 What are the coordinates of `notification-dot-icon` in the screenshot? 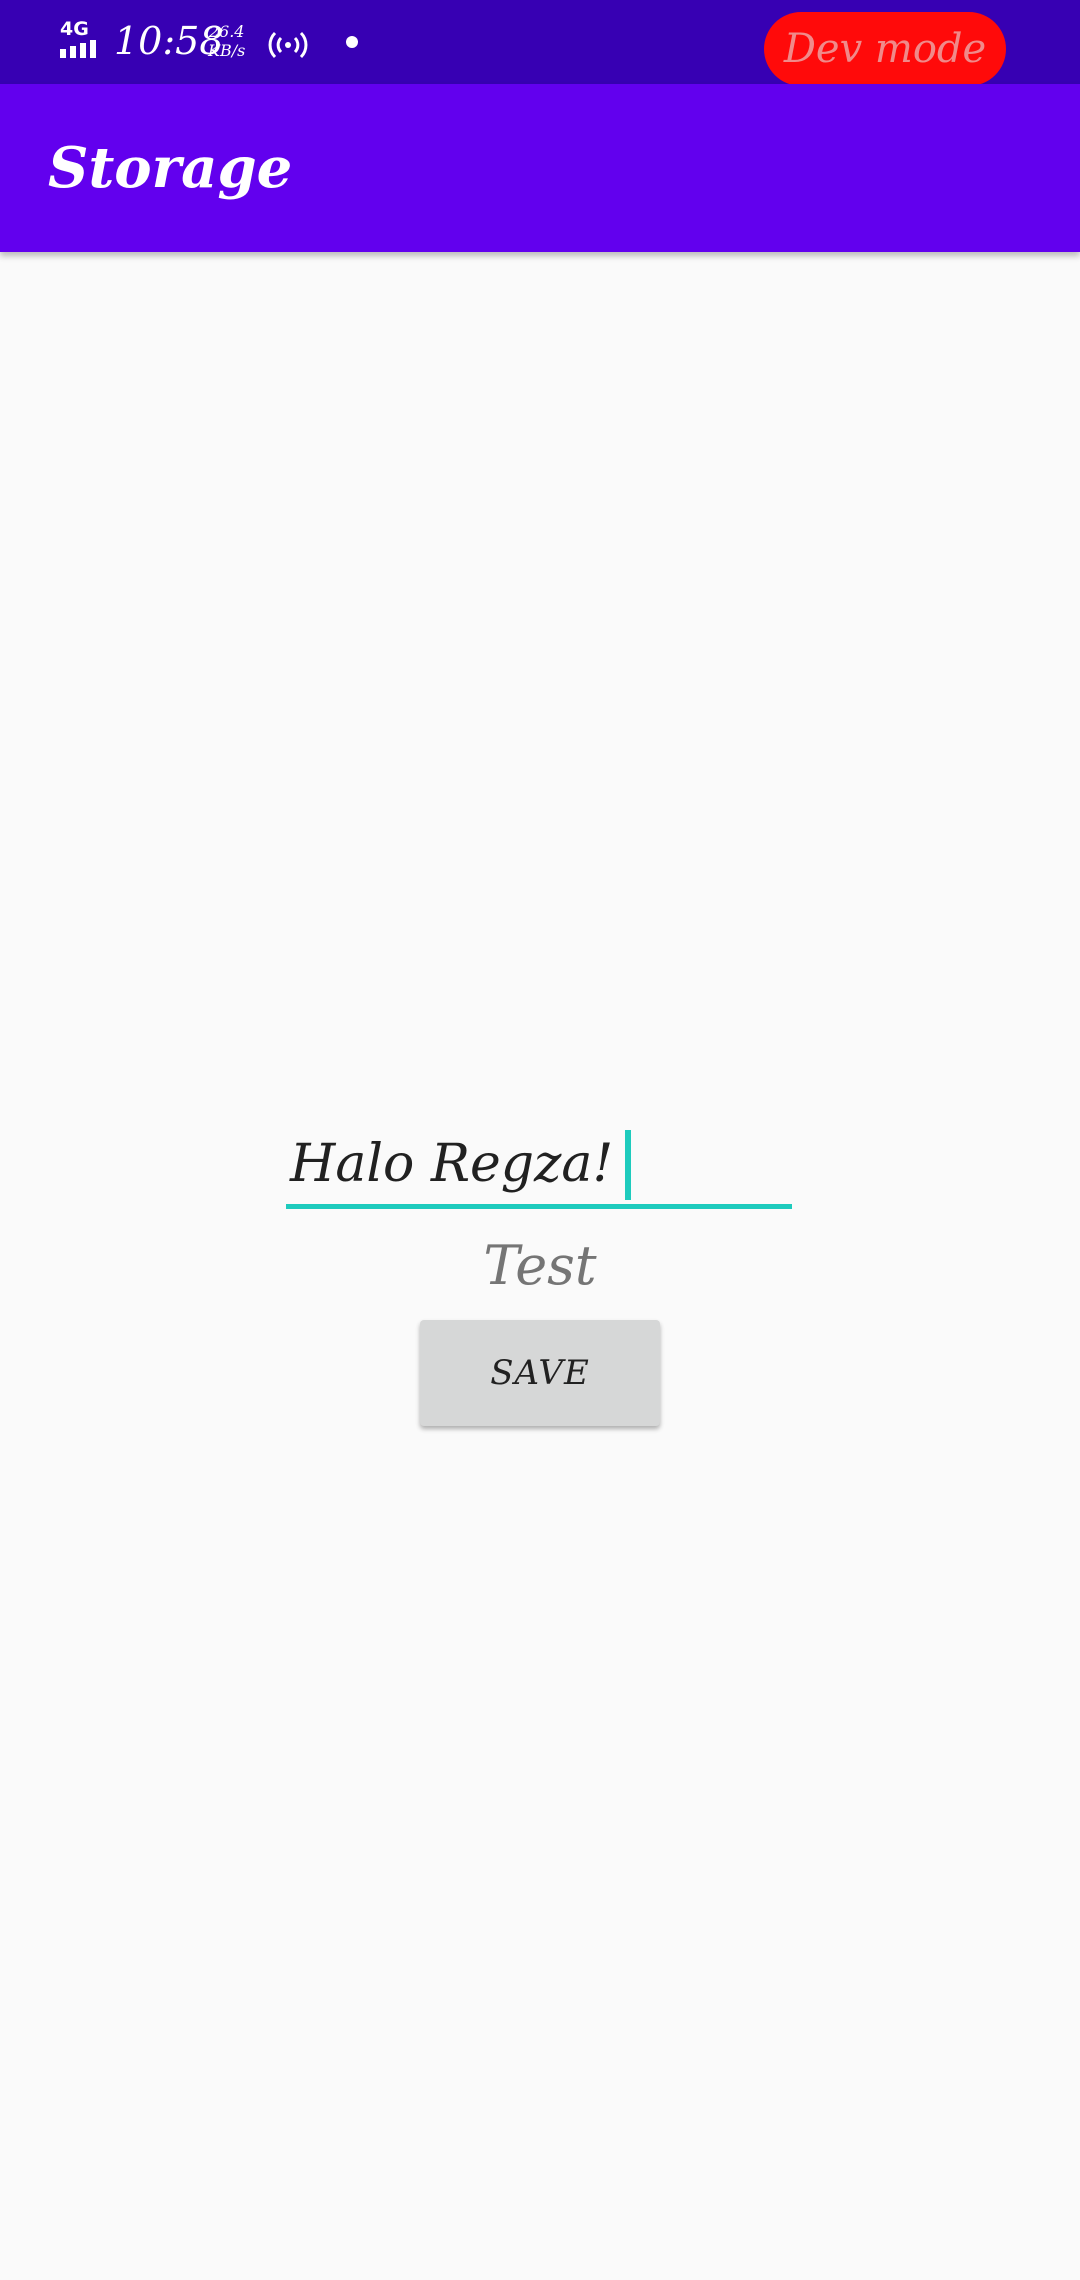 It's located at (352, 42).